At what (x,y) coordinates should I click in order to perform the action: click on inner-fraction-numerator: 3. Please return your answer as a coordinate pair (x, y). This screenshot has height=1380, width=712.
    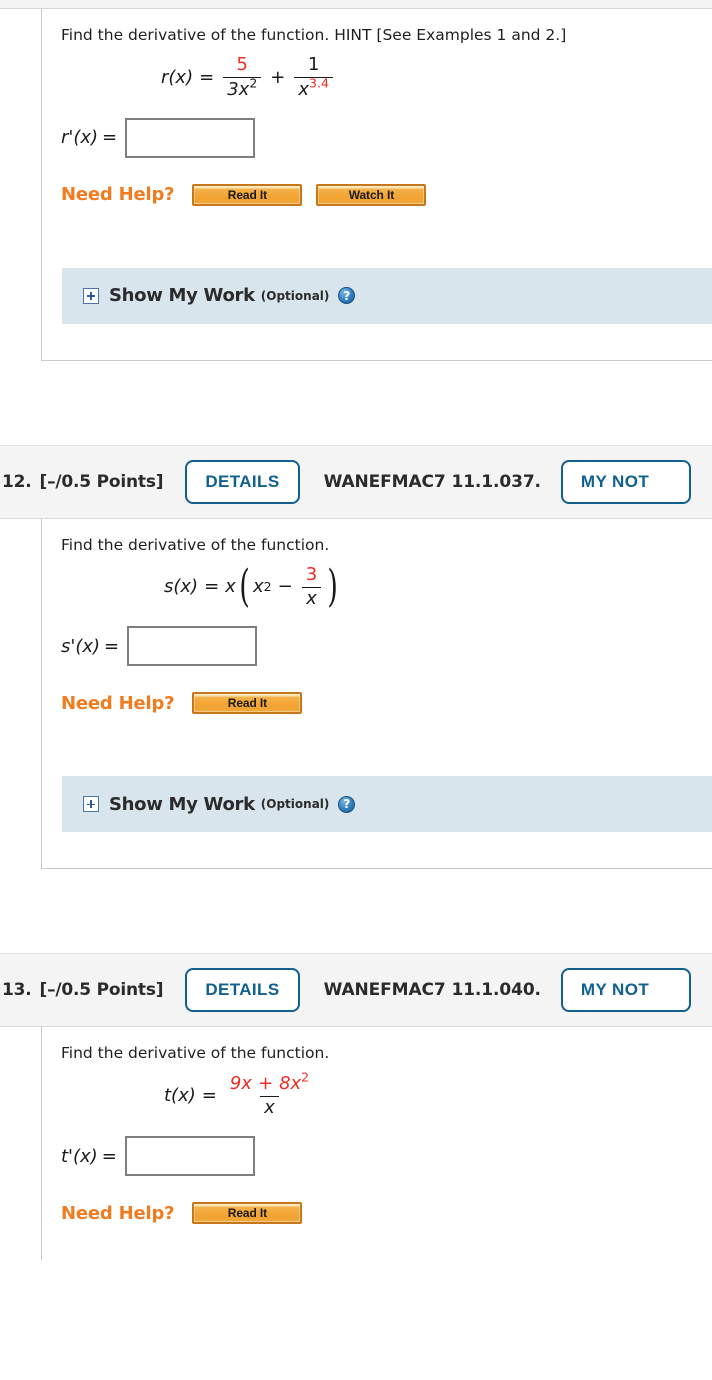
    Looking at the image, I should click on (311, 574).